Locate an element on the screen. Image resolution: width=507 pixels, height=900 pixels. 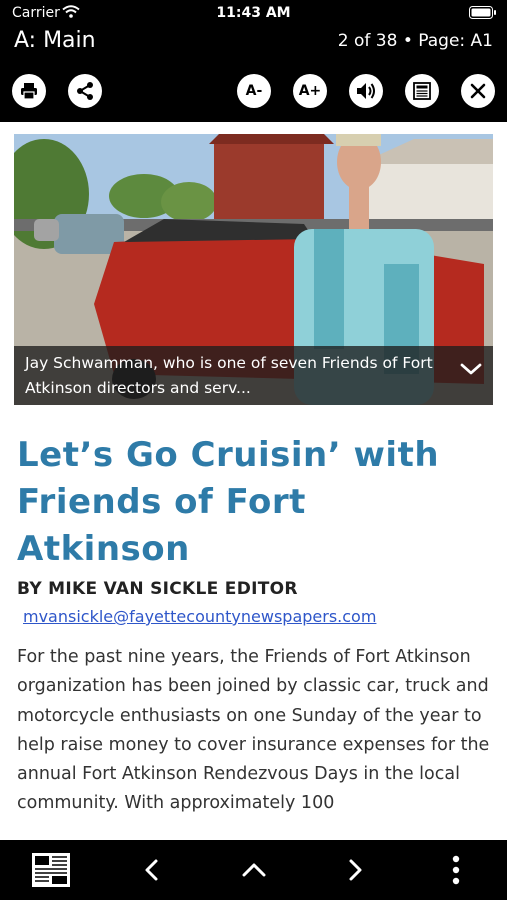
chevron-left-icon is located at coordinates (151, 870).